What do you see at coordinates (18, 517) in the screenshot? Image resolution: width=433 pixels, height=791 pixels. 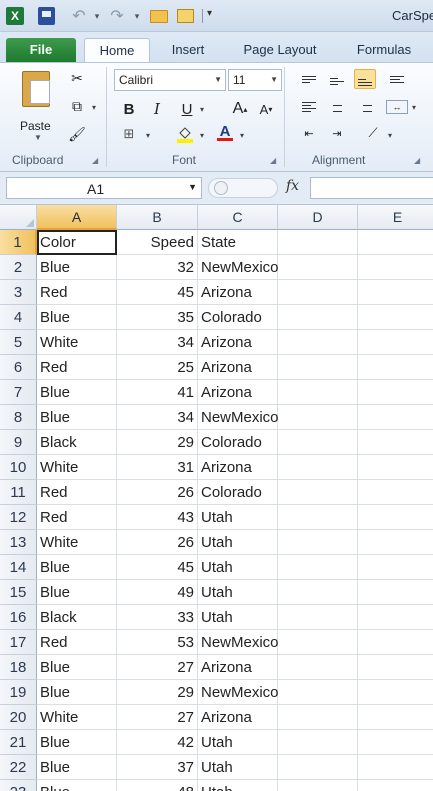 I see `row-header: 12` at bounding box center [18, 517].